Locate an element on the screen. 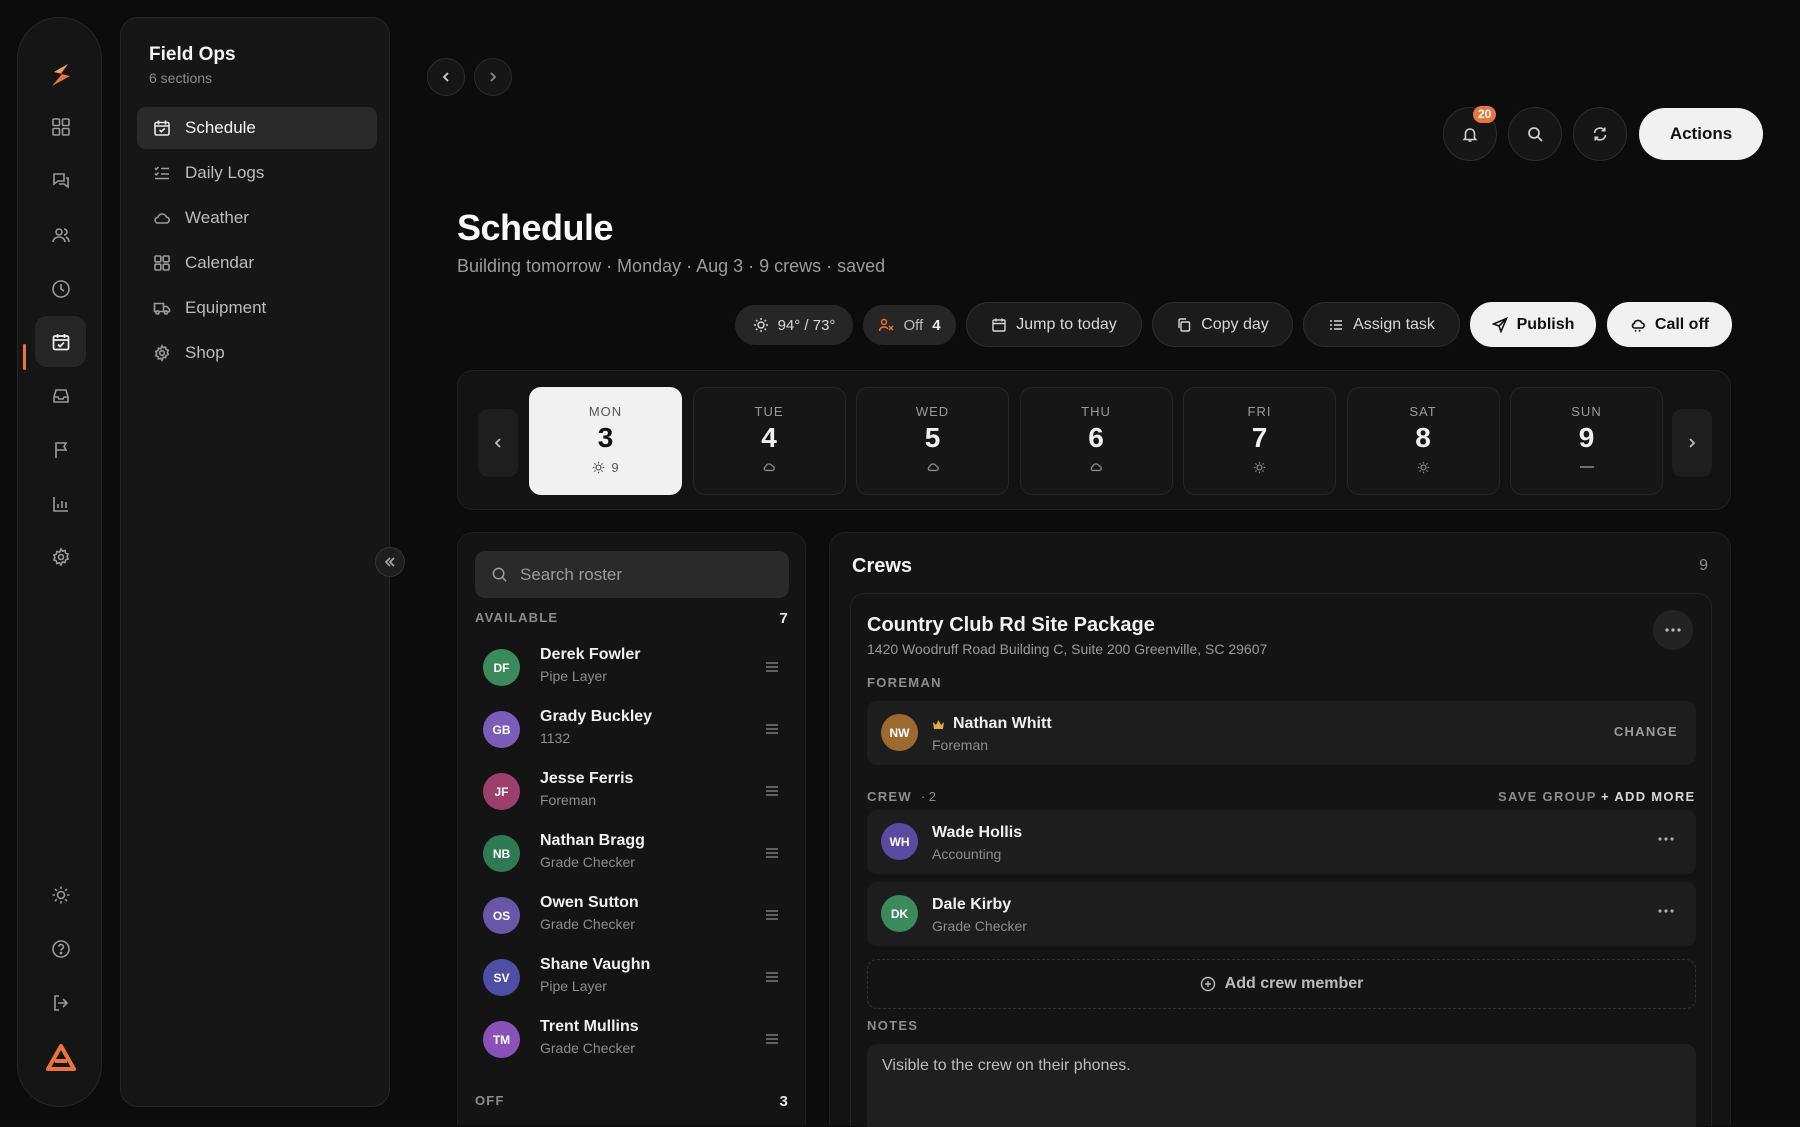 This screenshot has height=1127, width=1800. publish-button: Publish is located at coordinates (1533, 324).